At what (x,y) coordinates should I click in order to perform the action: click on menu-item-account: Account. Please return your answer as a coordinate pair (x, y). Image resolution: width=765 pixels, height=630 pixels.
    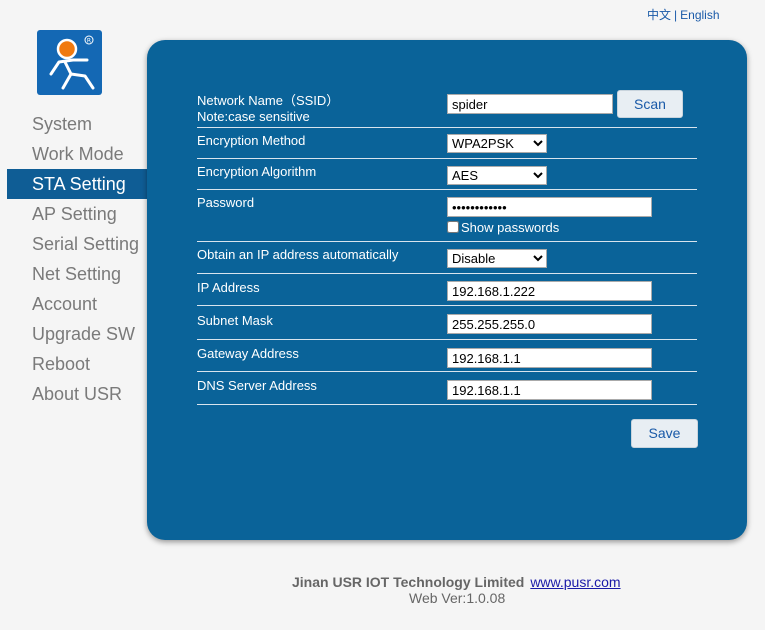
    Looking at the image, I should click on (77, 304).